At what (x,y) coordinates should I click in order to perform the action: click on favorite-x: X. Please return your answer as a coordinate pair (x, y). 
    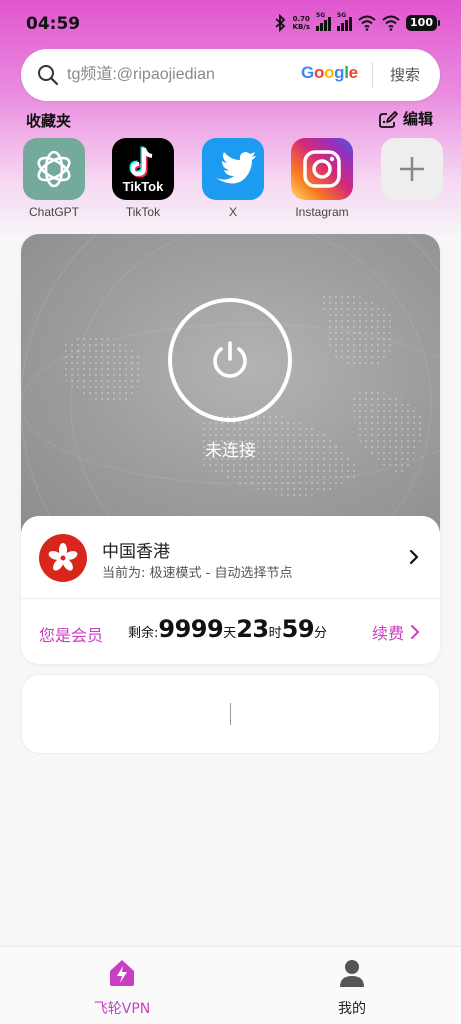
    Looking at the image, I should click on (233, 178).